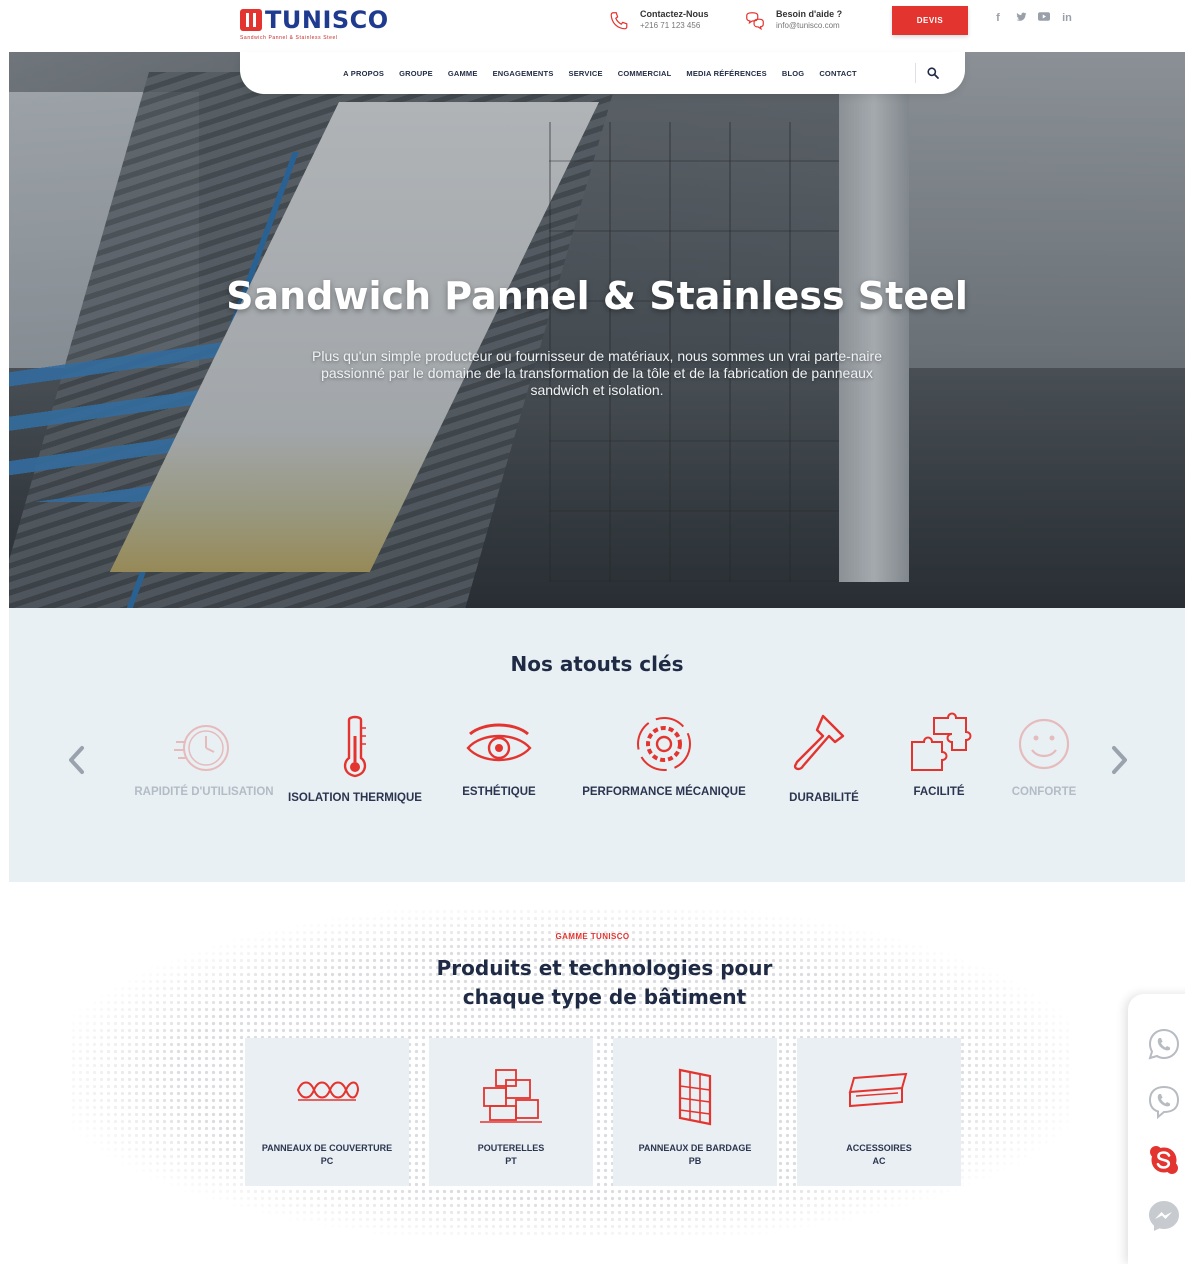 The image size is (1185, 1264). What do you see at coordinates (1164, 1216) in the screenshot?
I see `messenger-icon` at bounding box center [1164, 1216].